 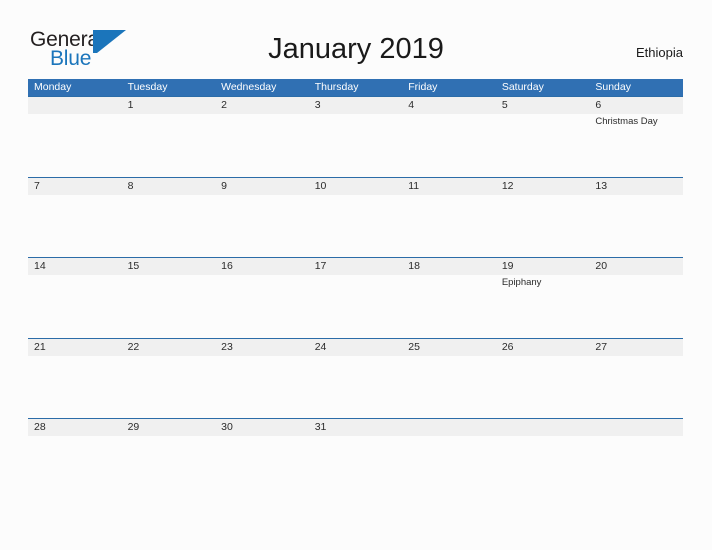 I want to click on day-cell: 29, so click(x=169, y=427).